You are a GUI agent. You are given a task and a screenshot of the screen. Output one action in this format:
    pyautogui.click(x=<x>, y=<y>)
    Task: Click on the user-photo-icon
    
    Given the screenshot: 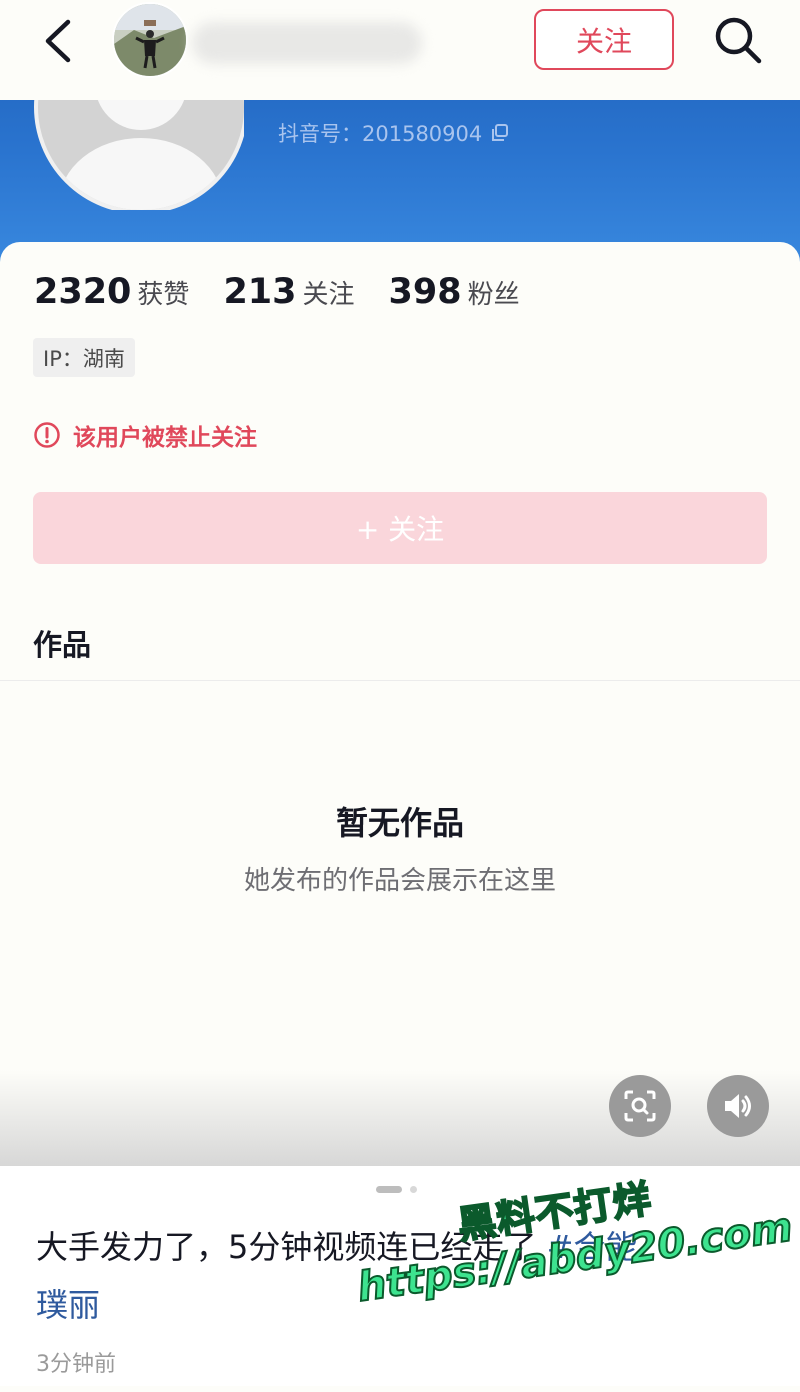 What is the action you would take?
    pyautogui.click(x=150, y=40)
    